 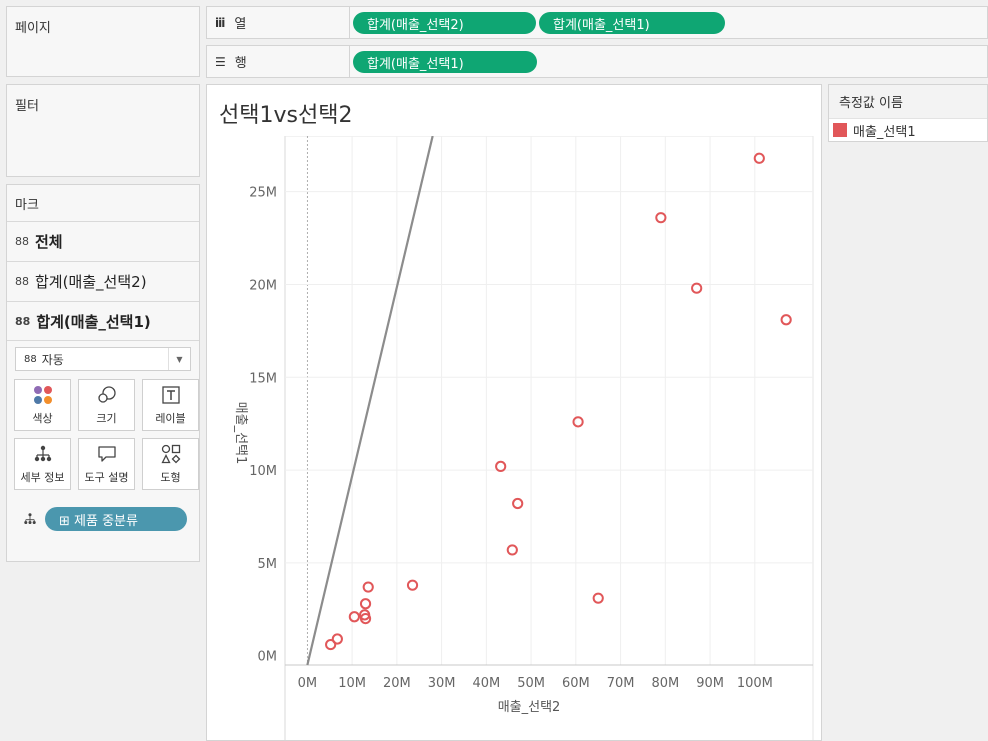 I want to click on trend-line, so click(x=370, y=401).